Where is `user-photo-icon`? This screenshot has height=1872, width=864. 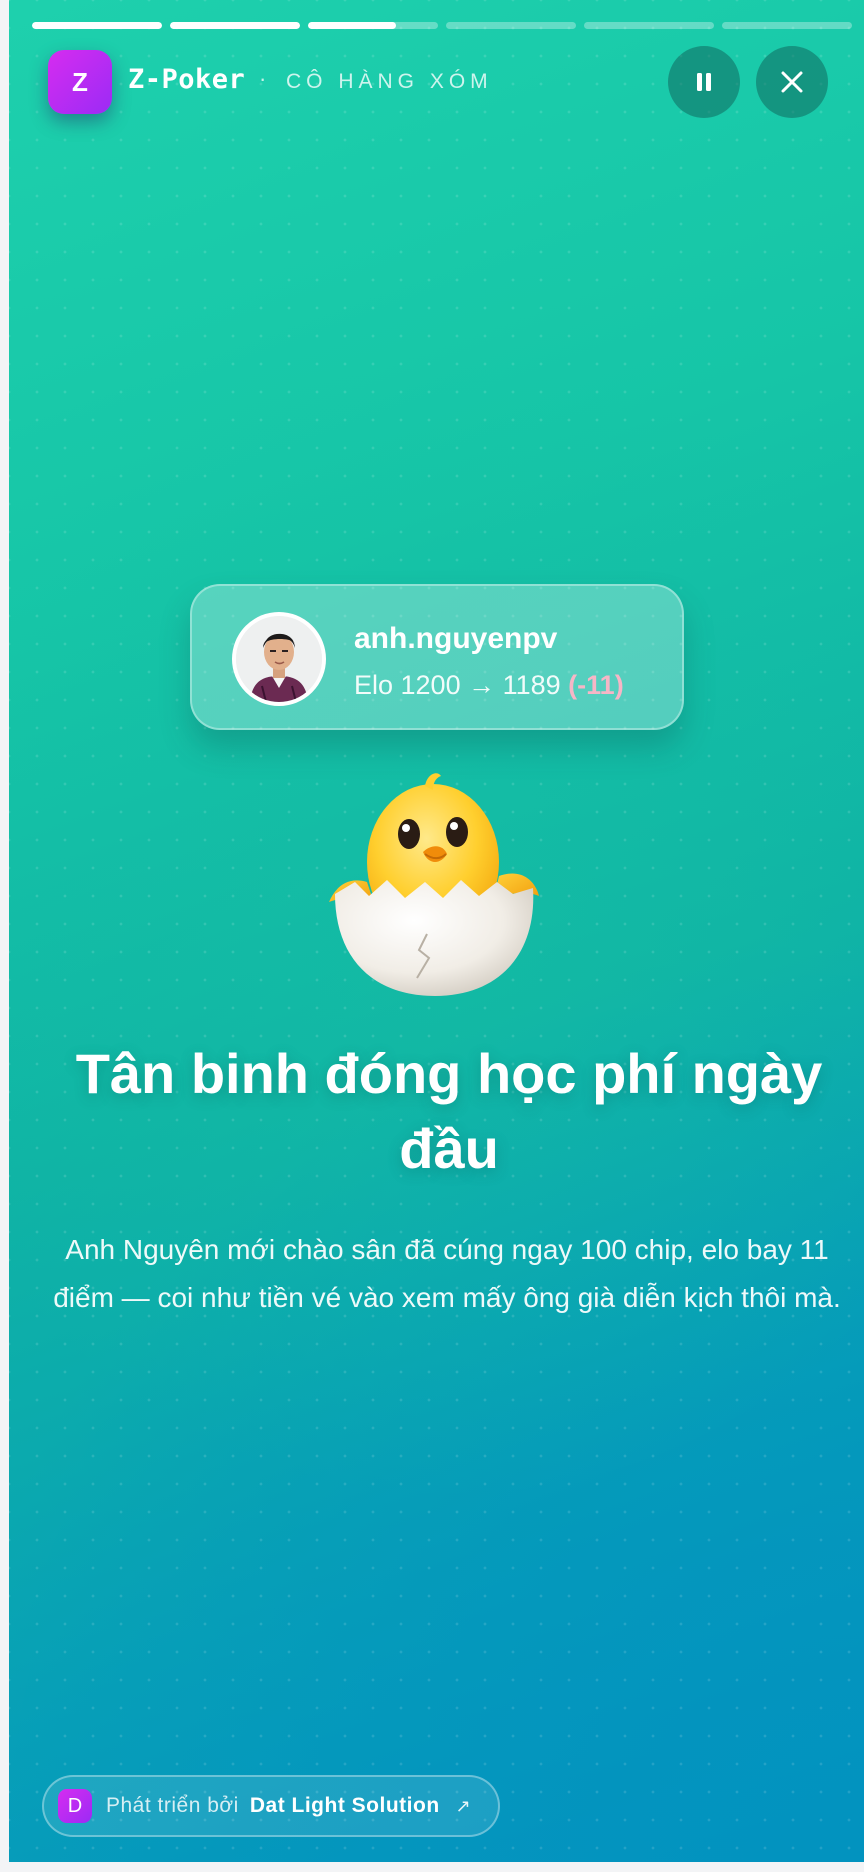 user-photo-icon is located at coordinates (279, 659).